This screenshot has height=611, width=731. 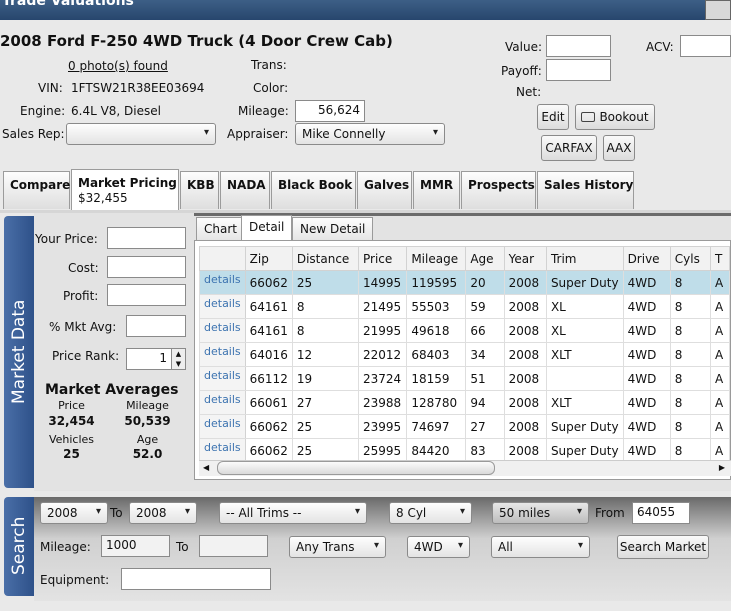 I want to click on bookout-button: Bookout, so click(x=615, y=117).